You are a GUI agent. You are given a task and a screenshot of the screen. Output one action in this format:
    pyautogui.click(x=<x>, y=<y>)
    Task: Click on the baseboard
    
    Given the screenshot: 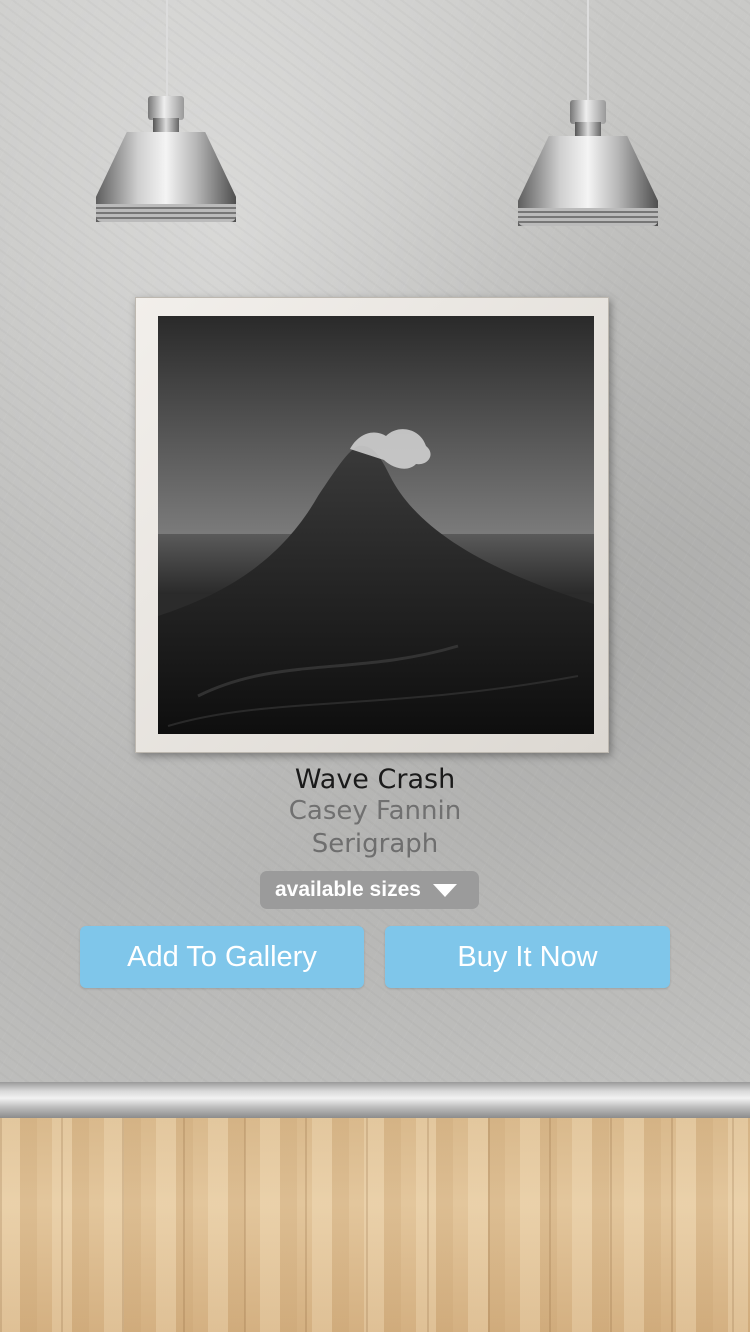 What is the action you would take?
    pyautogui.click(x=375, y=1100)
    